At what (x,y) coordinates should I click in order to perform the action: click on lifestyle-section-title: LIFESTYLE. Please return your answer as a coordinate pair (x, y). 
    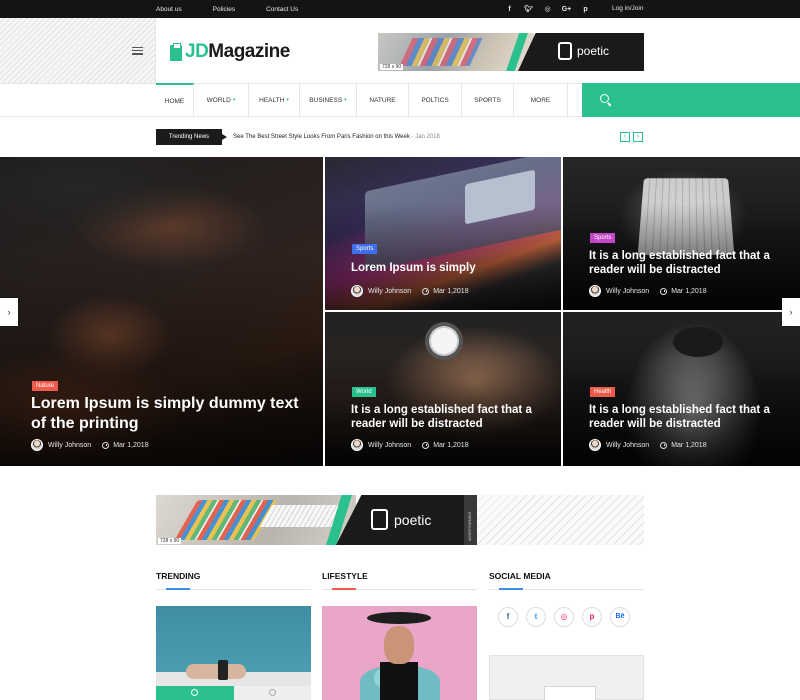
    Looking at the image, I should click on (345, 576).